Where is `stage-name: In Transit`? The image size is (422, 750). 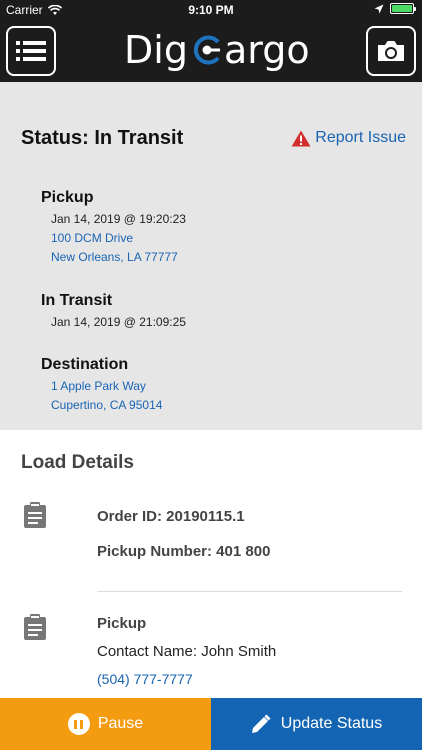 stage-name: In Transit is located at coordinates (77, 300).